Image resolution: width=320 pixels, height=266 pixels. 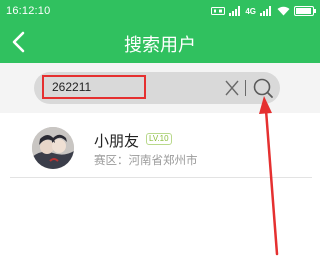 What do you see at coordinates (28, 11) in the screenshot?
I see `status-time: 16:12:10` at bounding box center [28, 11].